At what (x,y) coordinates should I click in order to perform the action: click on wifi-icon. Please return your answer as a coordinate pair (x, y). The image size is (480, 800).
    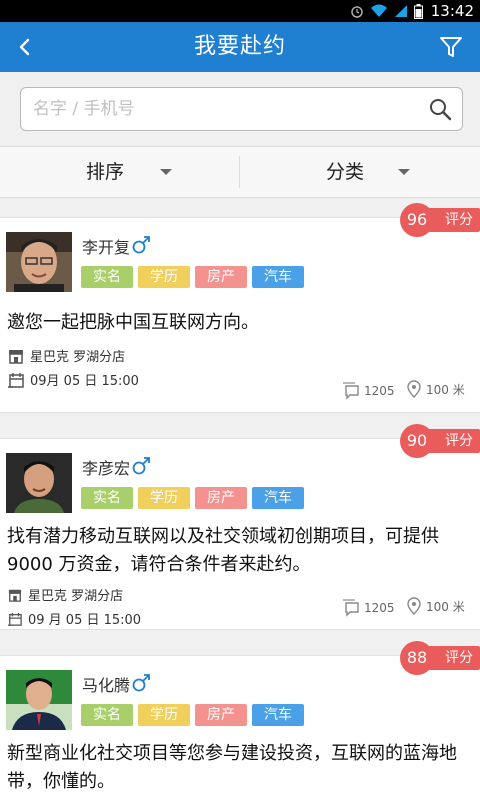
    Looking at the image, I should click on (379, 11).